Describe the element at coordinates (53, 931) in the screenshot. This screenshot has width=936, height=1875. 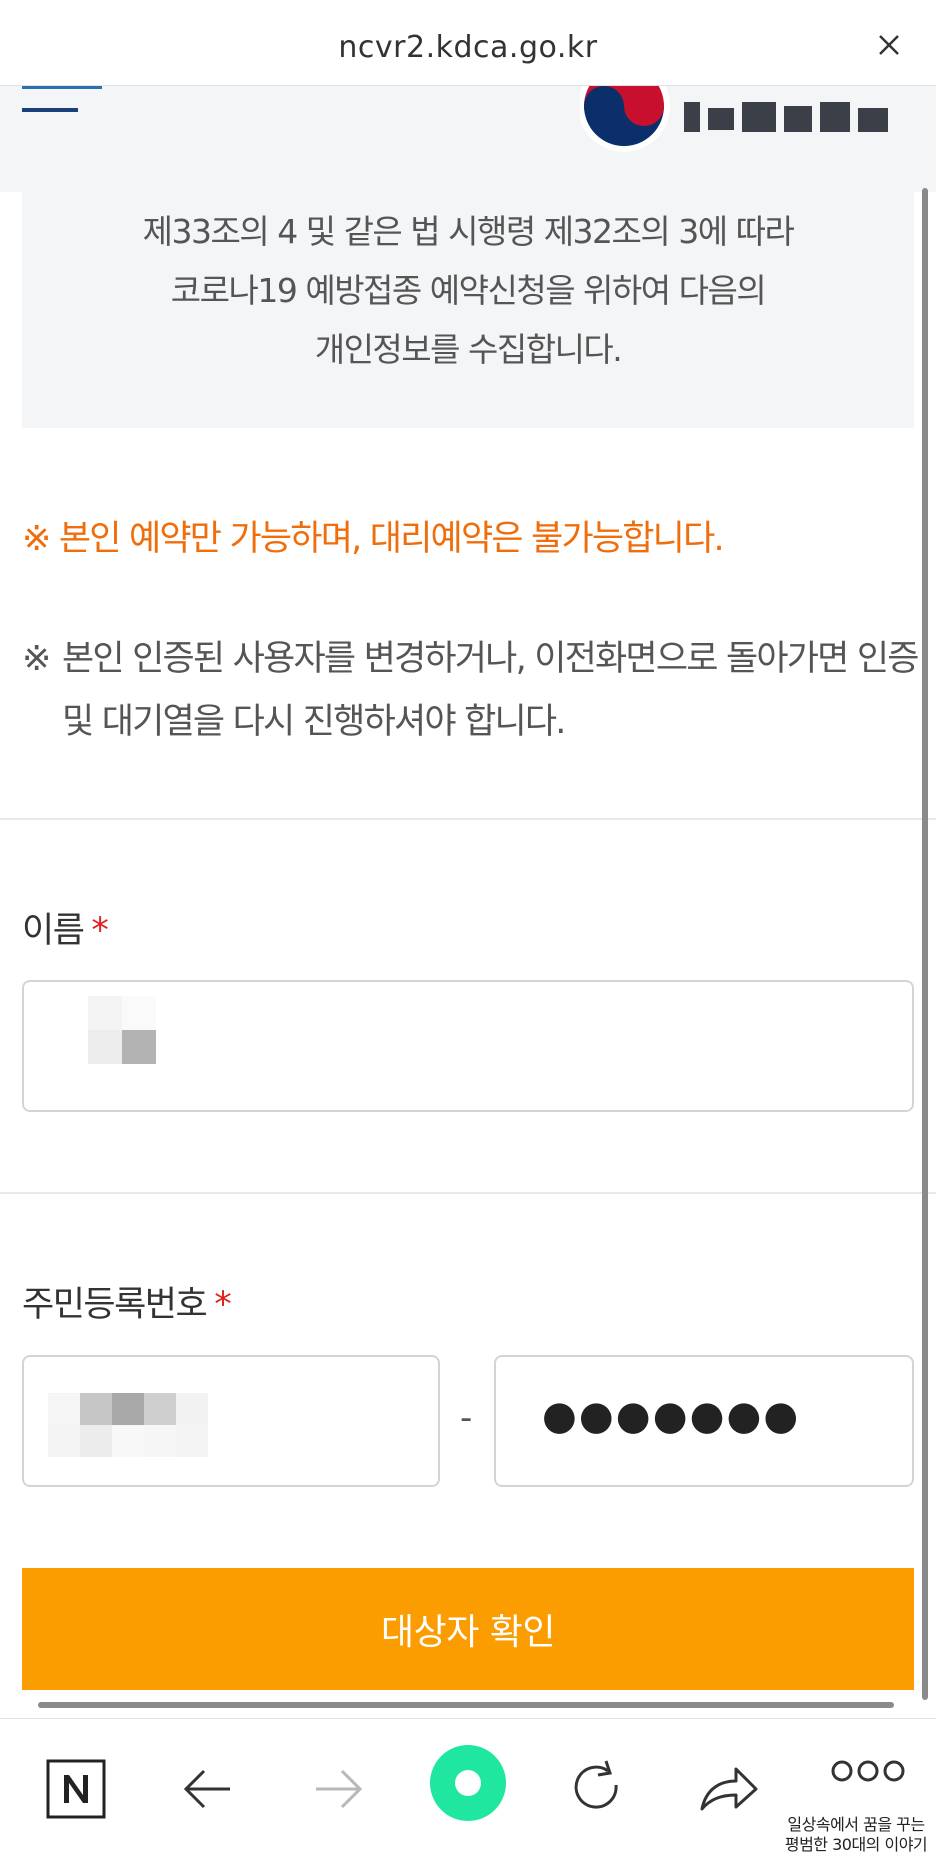
I see `name-label-text: 이름` at that location.